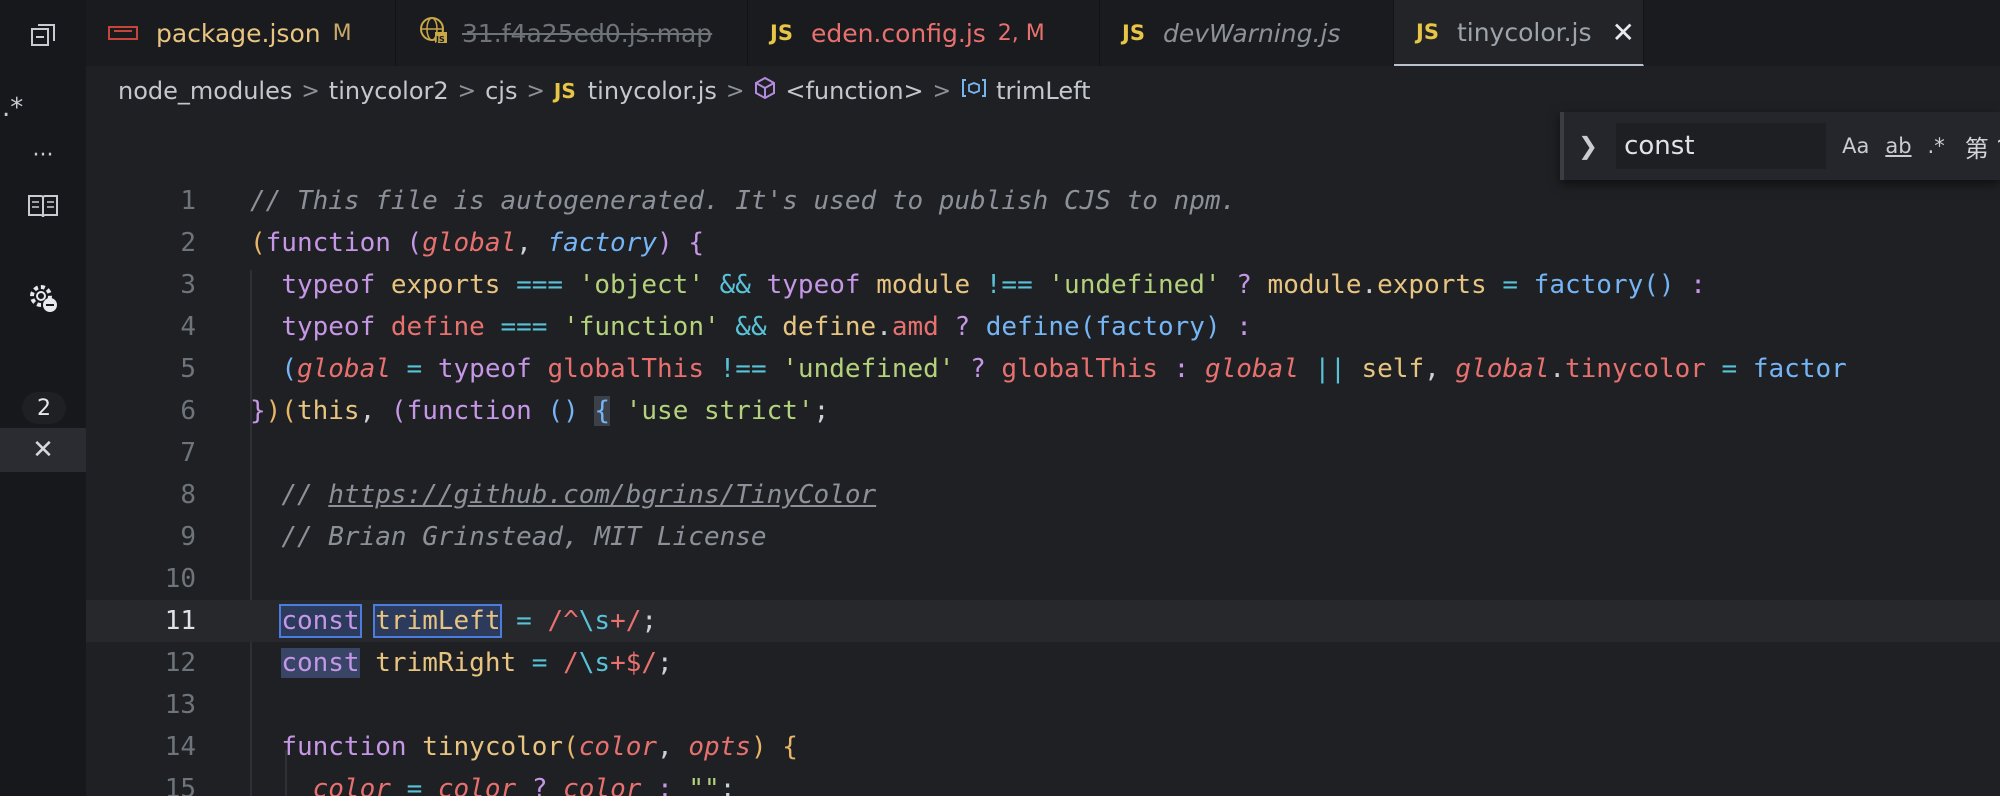 Image resolution: width=2000 pixels, height=796 pixels. I want to click on breadcrumb-item: tinycolor.js, so click(652, 91).